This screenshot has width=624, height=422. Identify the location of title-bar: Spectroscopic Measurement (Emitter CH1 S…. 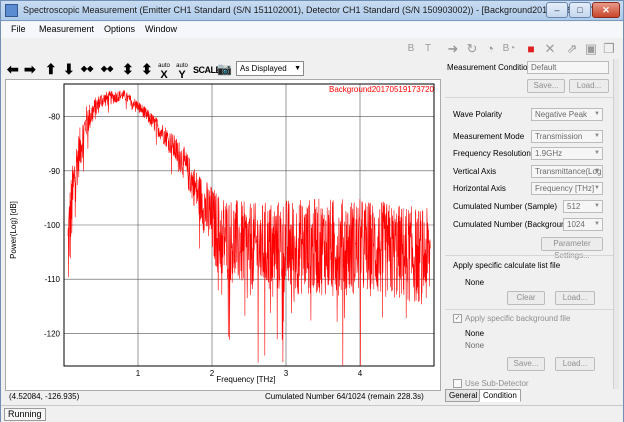
(312, 11).